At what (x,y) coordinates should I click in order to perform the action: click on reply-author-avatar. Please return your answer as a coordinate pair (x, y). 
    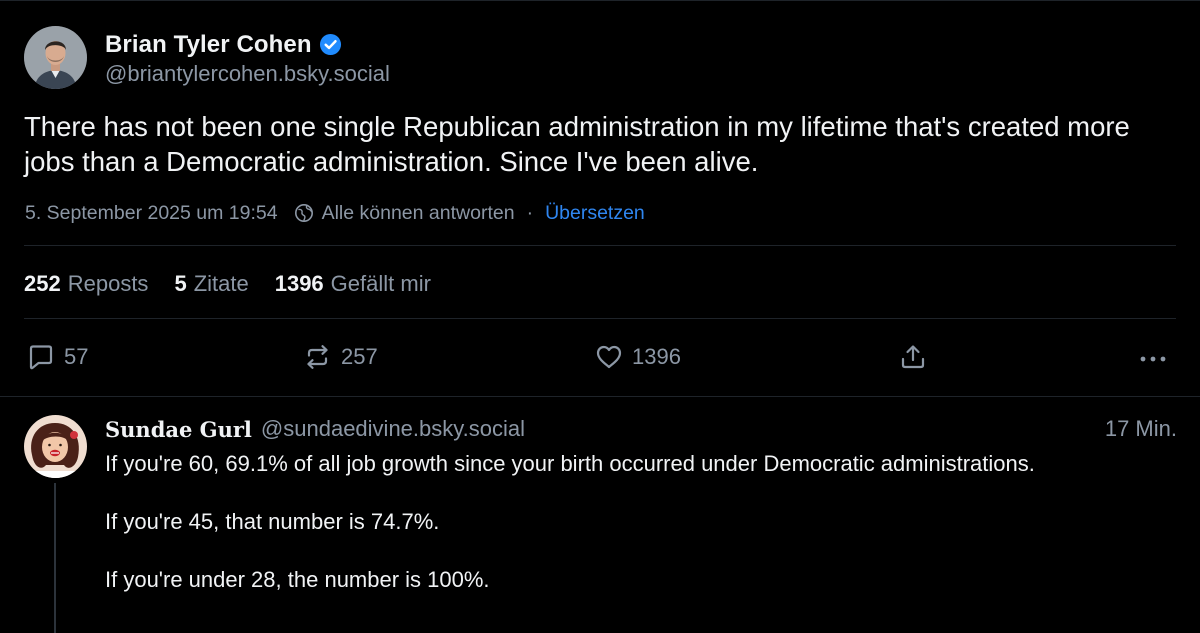
    Looking at the image, I should click on (55, 446).